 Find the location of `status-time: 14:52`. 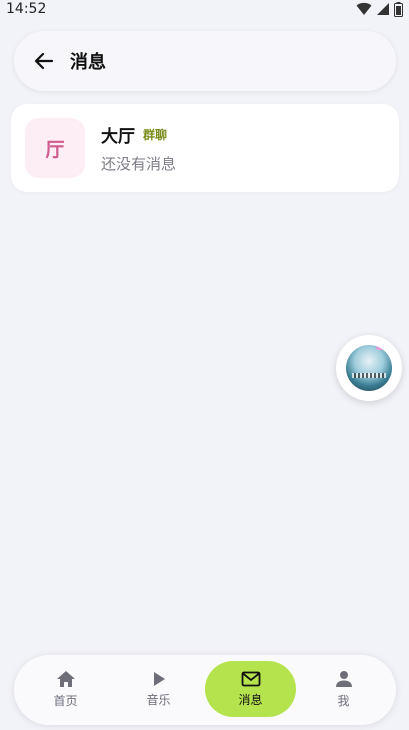

status-time: 14:52 is located at coordinates (26, 9).